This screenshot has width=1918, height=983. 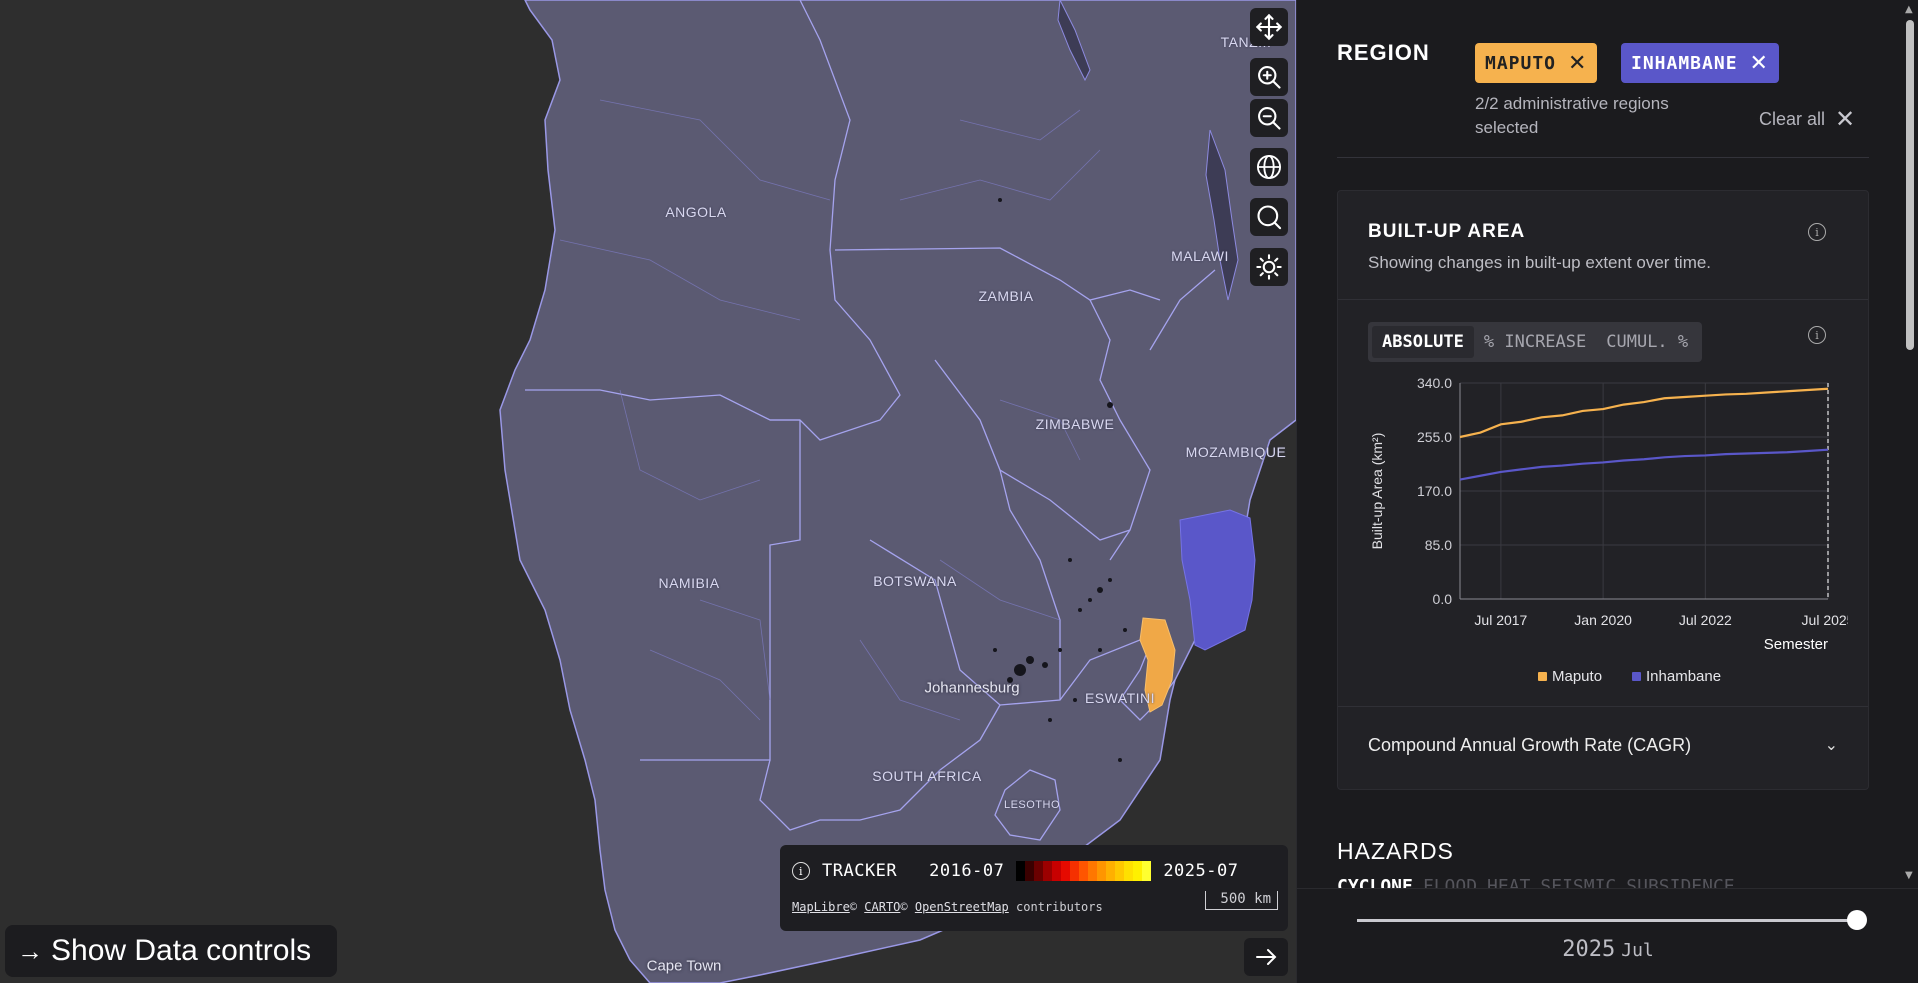 I want to click on timeline-month: Jul, so click(x=1637, y=950).